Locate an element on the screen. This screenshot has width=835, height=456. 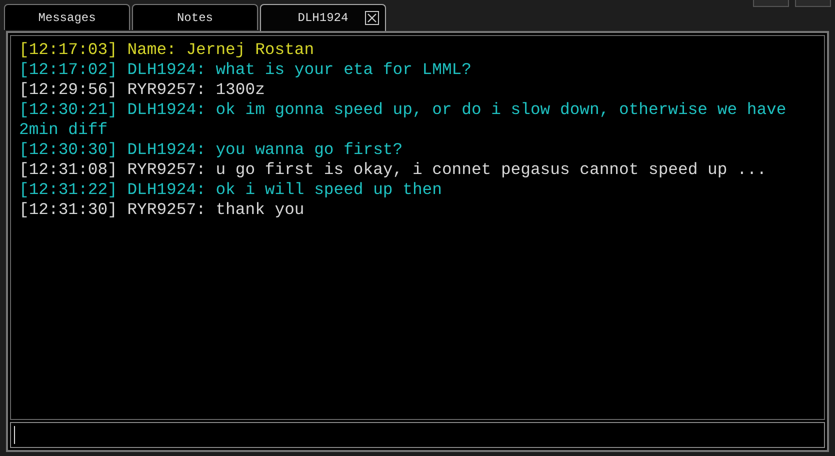
tab: Notes is located at coordinates (195, 17).